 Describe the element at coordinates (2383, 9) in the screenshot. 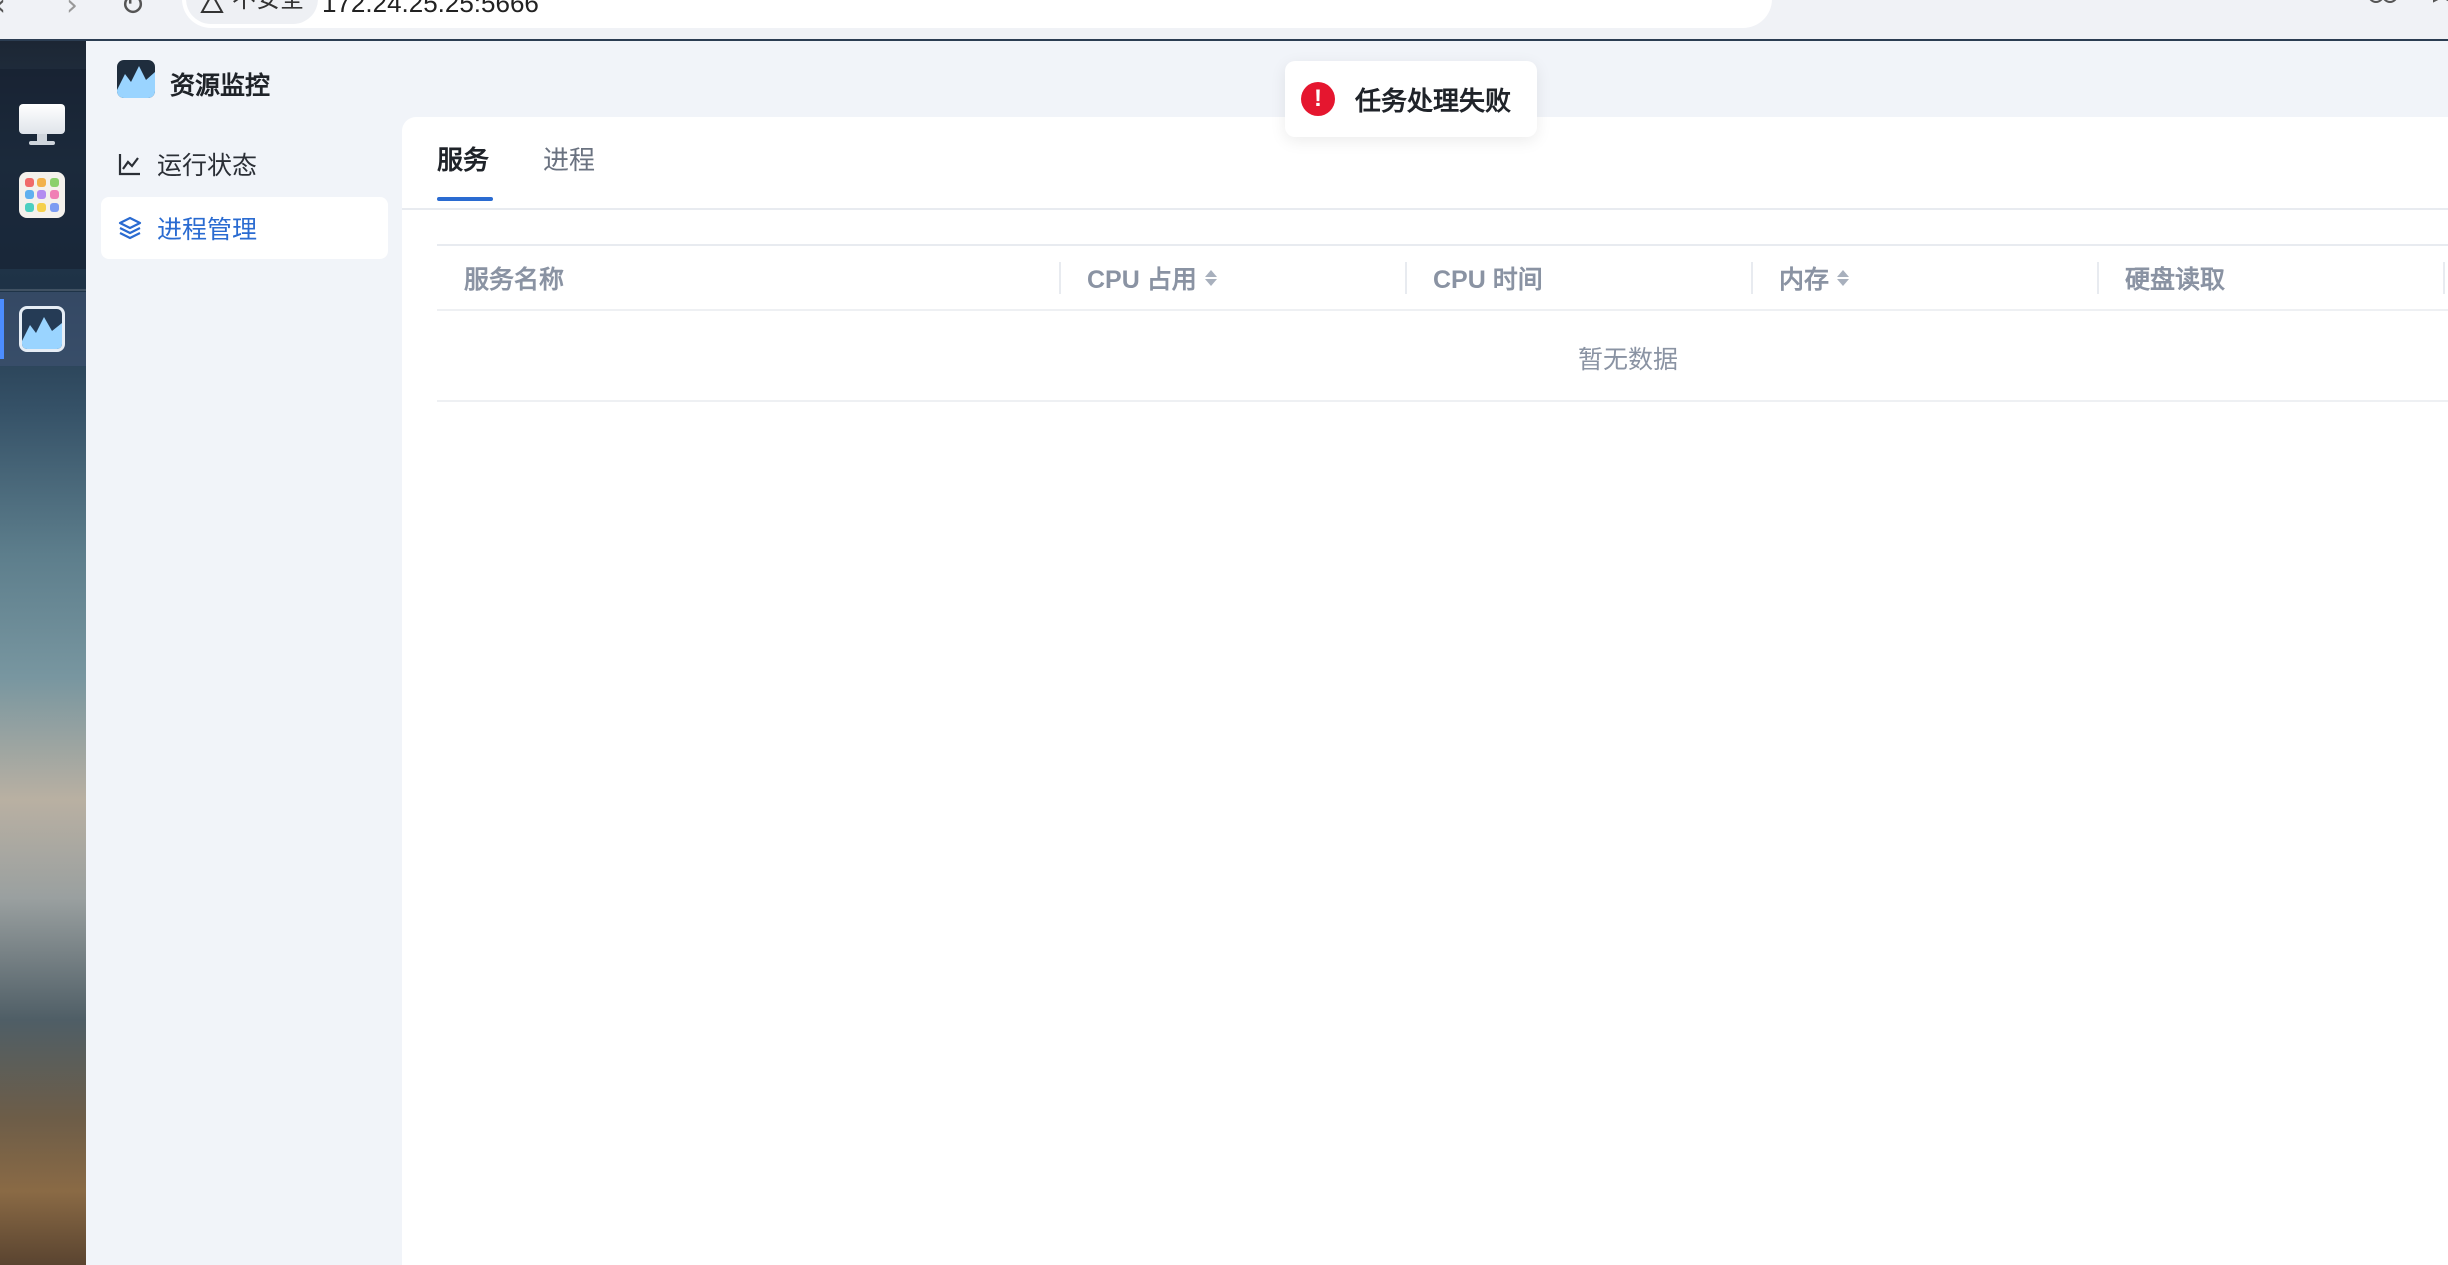

I see `extensions-icon` at that location.